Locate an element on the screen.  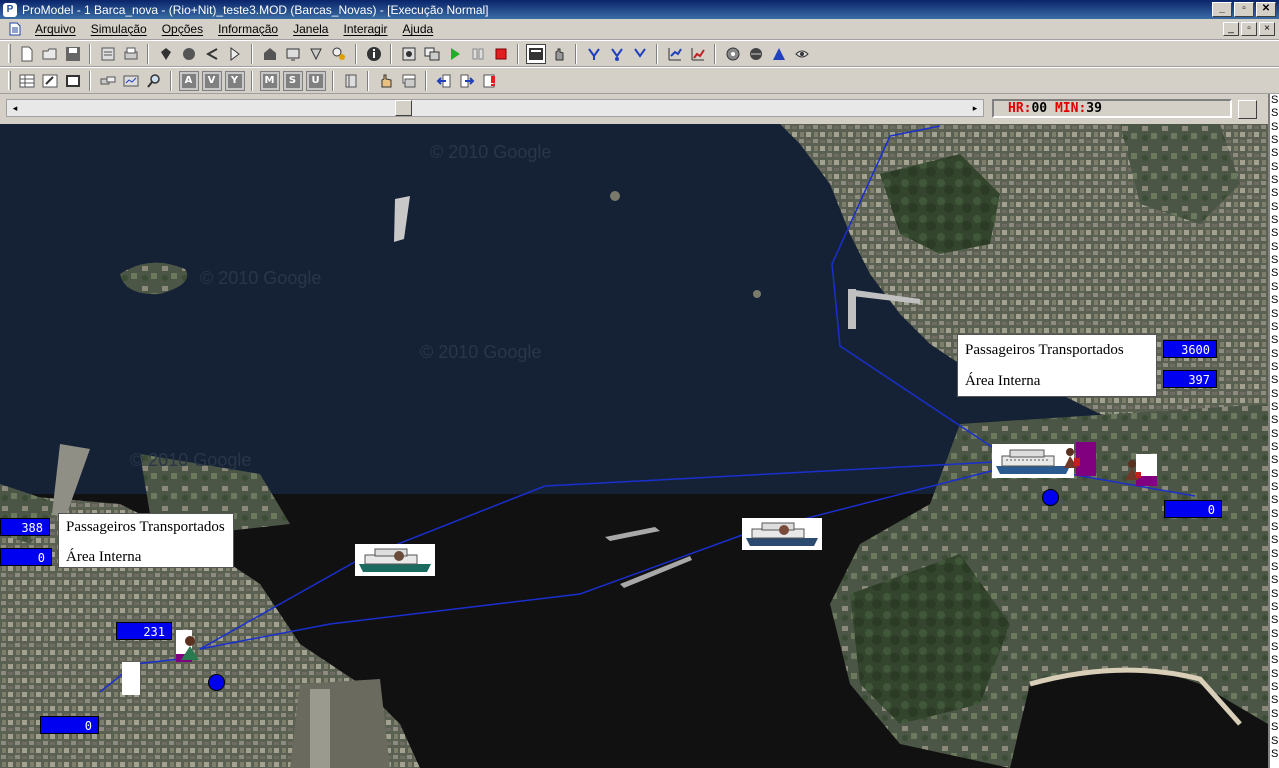
menu-informacao: Informação is located at coordinates (248, 29).